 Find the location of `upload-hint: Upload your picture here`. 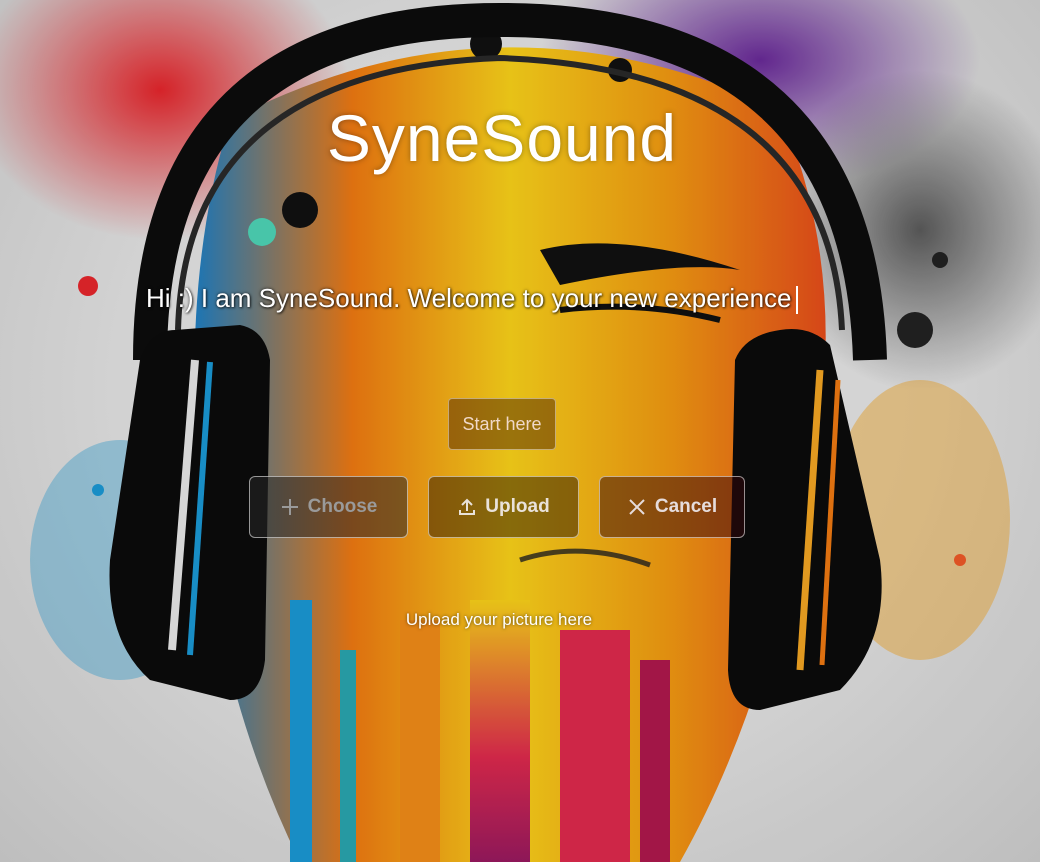

upload-hint: Upload your picture here is located at coordinates (499, 619).